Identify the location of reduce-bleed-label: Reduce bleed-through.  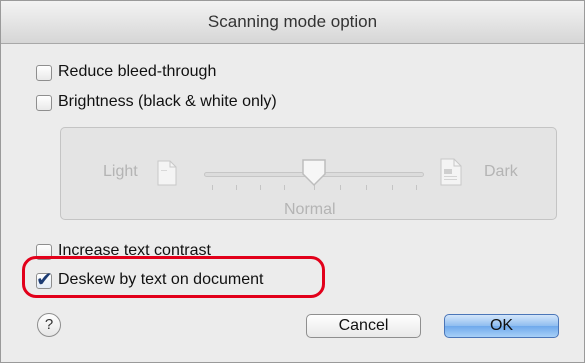
(137, 72).